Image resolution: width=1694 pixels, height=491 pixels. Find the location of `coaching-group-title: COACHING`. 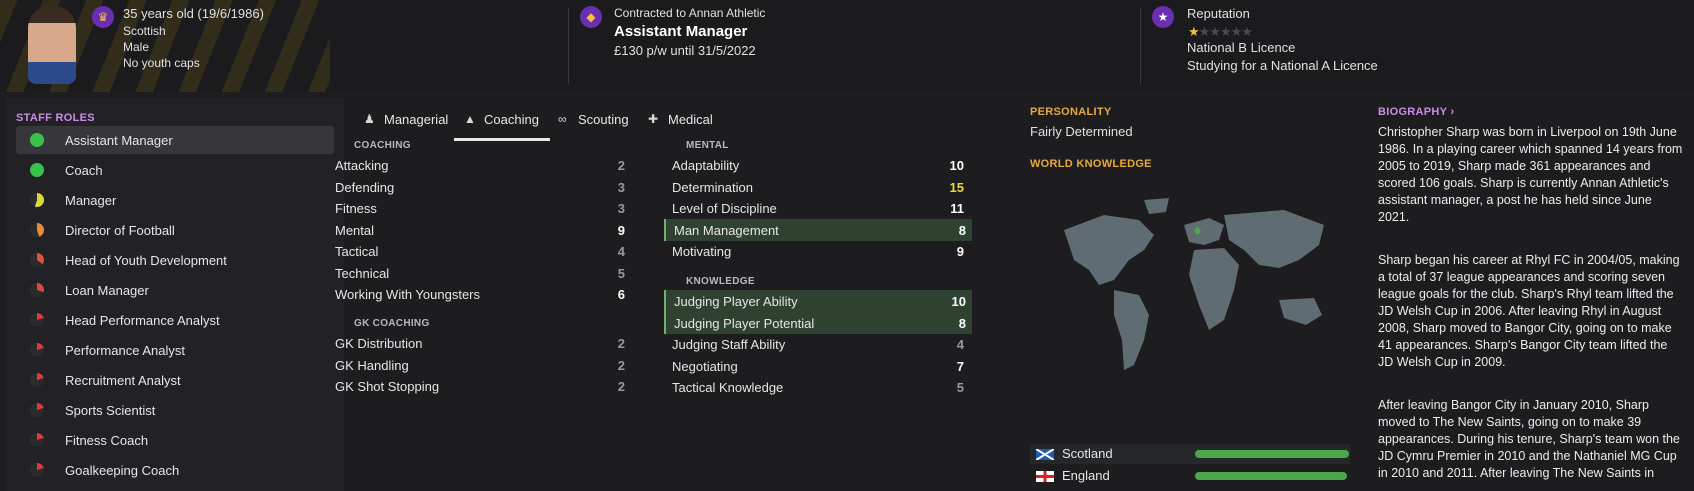

coaching-group-title: COACHING is located at coordinates (382, 145).